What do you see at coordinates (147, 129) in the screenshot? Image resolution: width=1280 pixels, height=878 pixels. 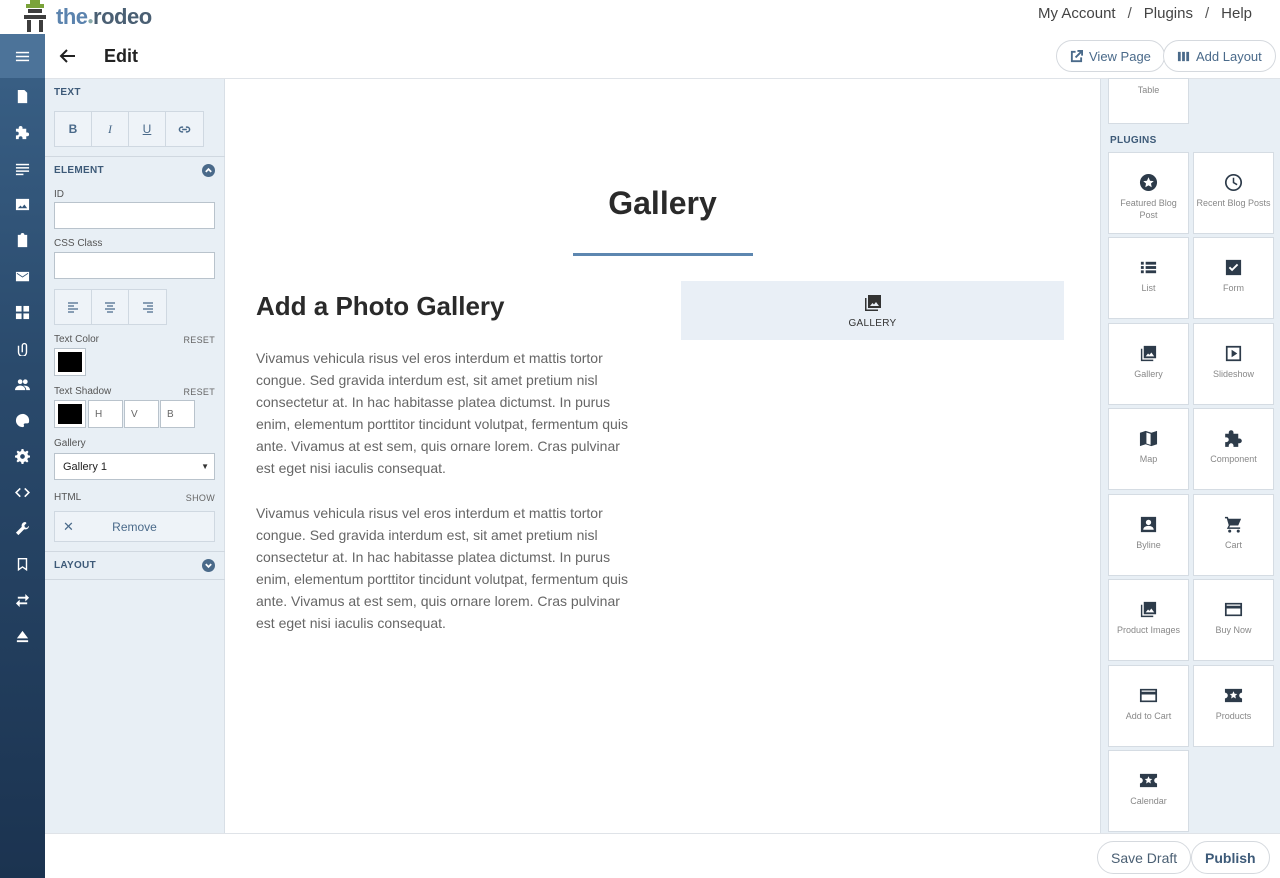 I see `underline-button: U` at bounding box center [147, 129].